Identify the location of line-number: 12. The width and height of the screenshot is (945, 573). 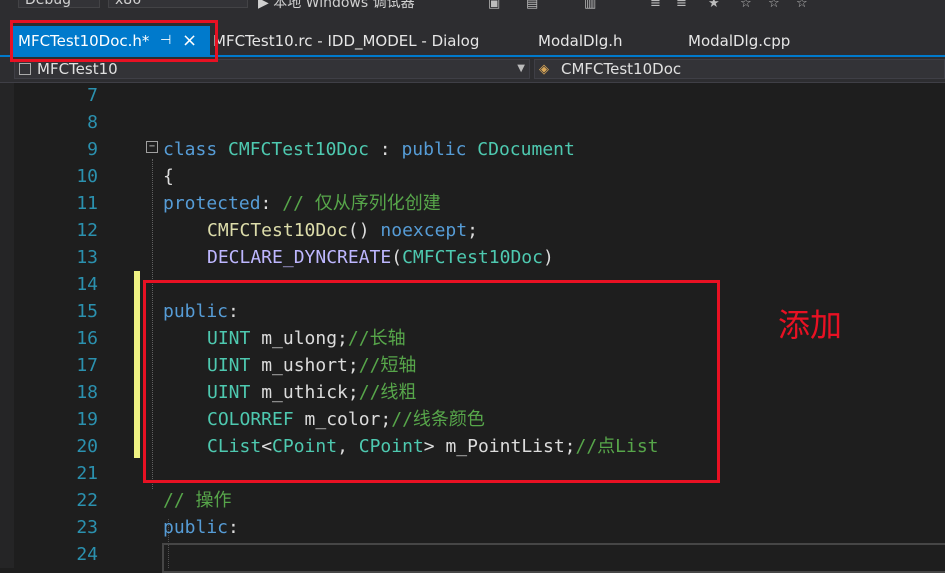
(87, 230).